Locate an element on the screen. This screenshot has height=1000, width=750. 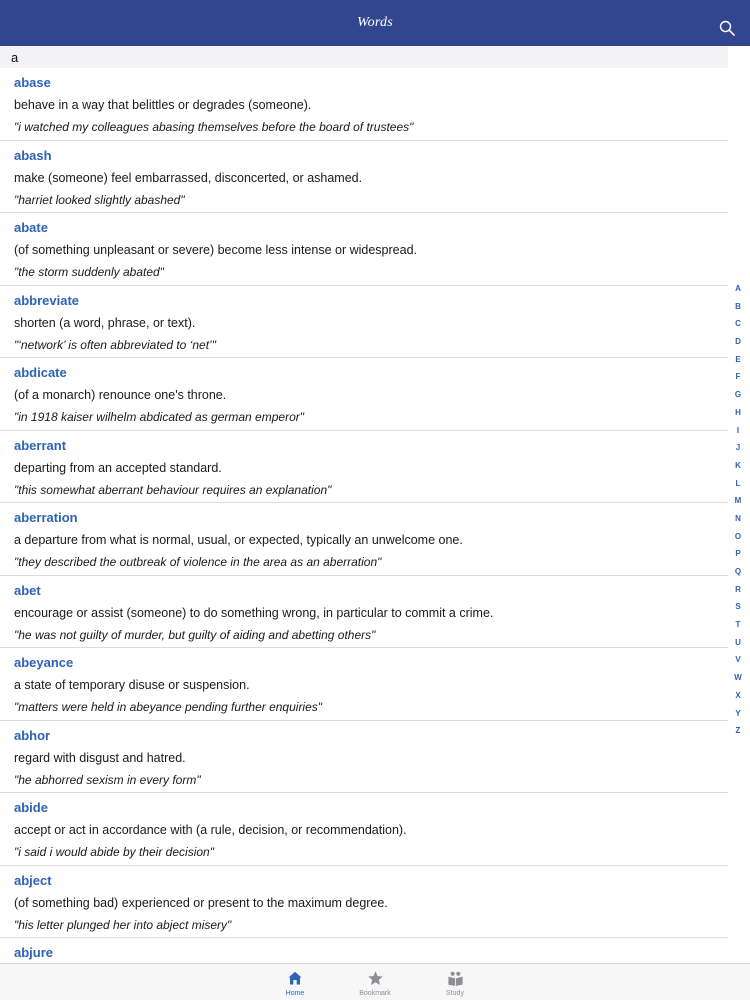
alphabet-index: ABCDEFGHIJKLMNOPQRSTUVWXYZ is located at coordinates (738, 510).